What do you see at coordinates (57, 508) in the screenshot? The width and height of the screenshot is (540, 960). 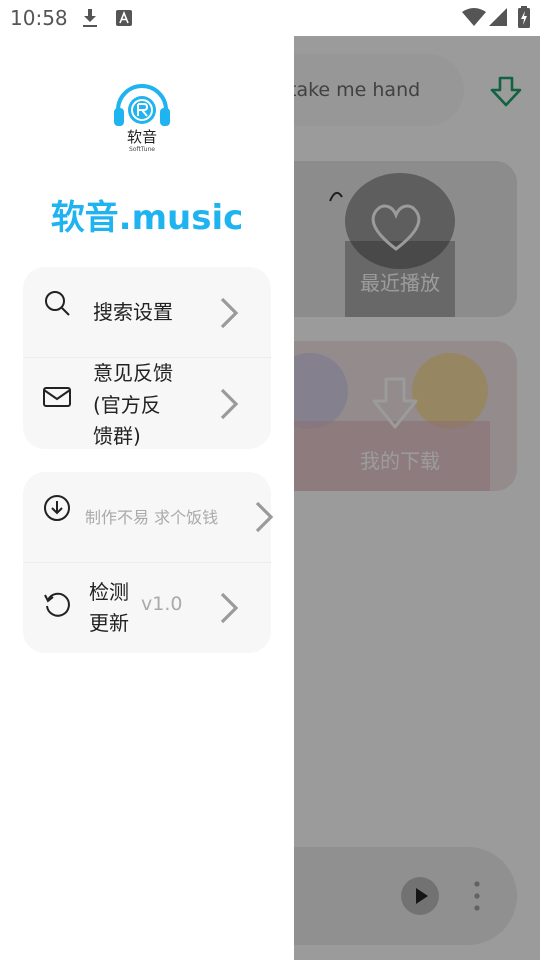 I see `download-circle-icon` at bounding box center [57, 508].